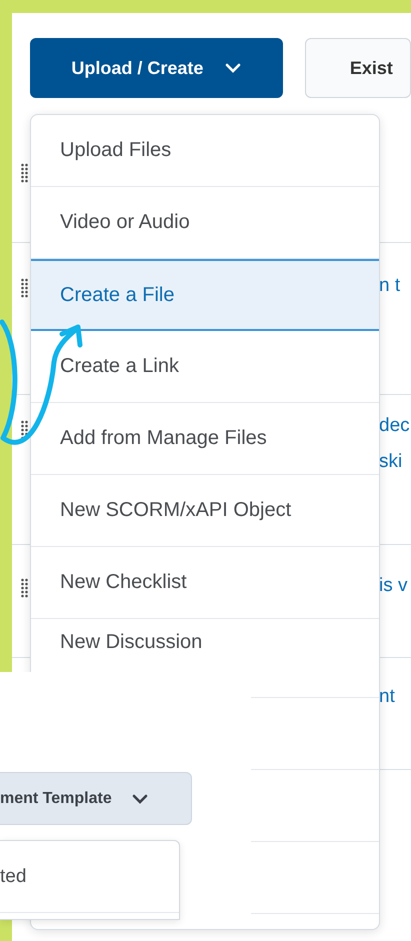 This screenshot has height=941, width=411. Describe the element at coordinates (394, 462) in the screenshot. I see `content-link: ski` at that location.